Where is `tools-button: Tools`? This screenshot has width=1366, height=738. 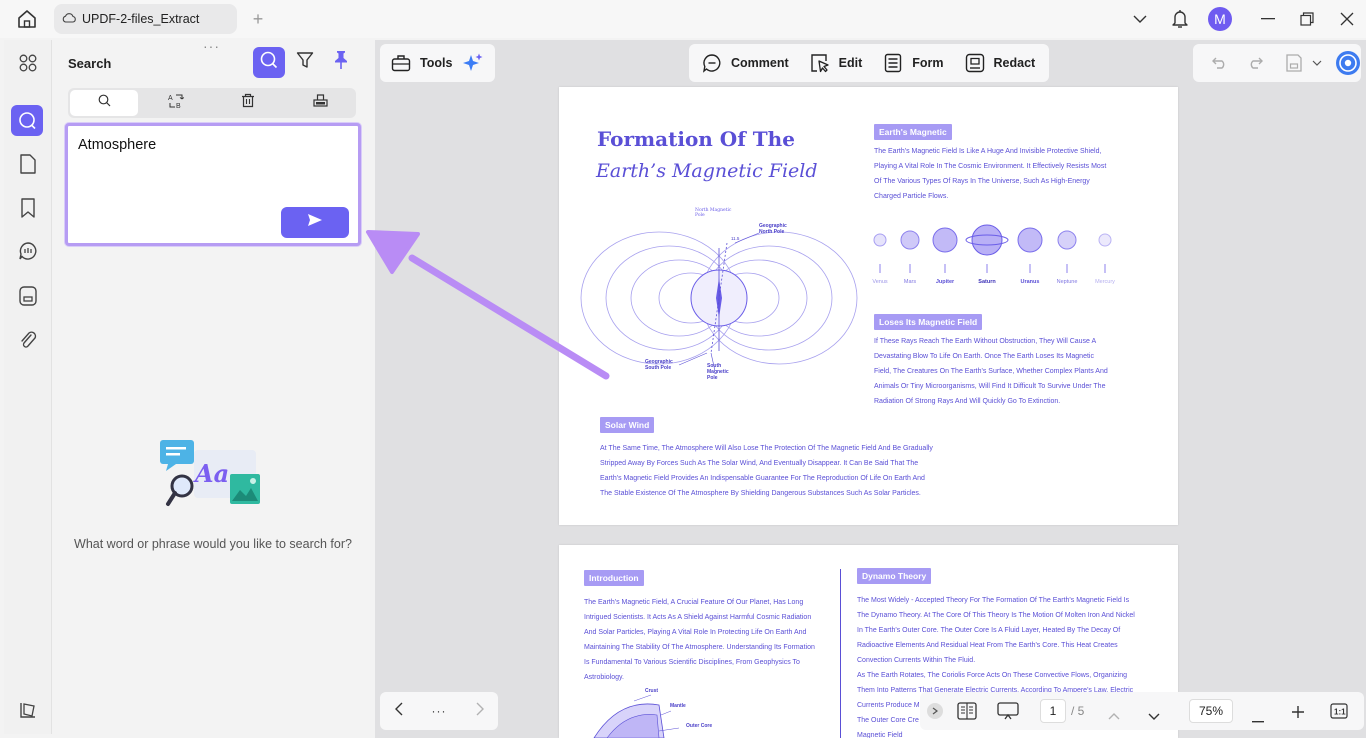 tools-button: Tools is located at coordinates (421, 63).